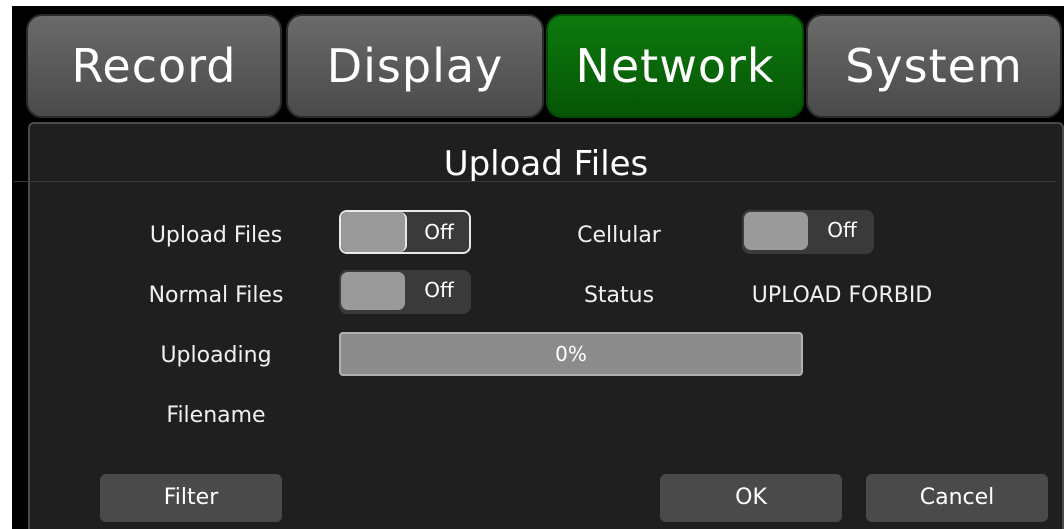 This screenshot has height=529, width=1064. What do you see at coordinates (439, 232) in the screenshot?
I see `upload-files-toggle-value: Off` at bounding box center [439, 232].